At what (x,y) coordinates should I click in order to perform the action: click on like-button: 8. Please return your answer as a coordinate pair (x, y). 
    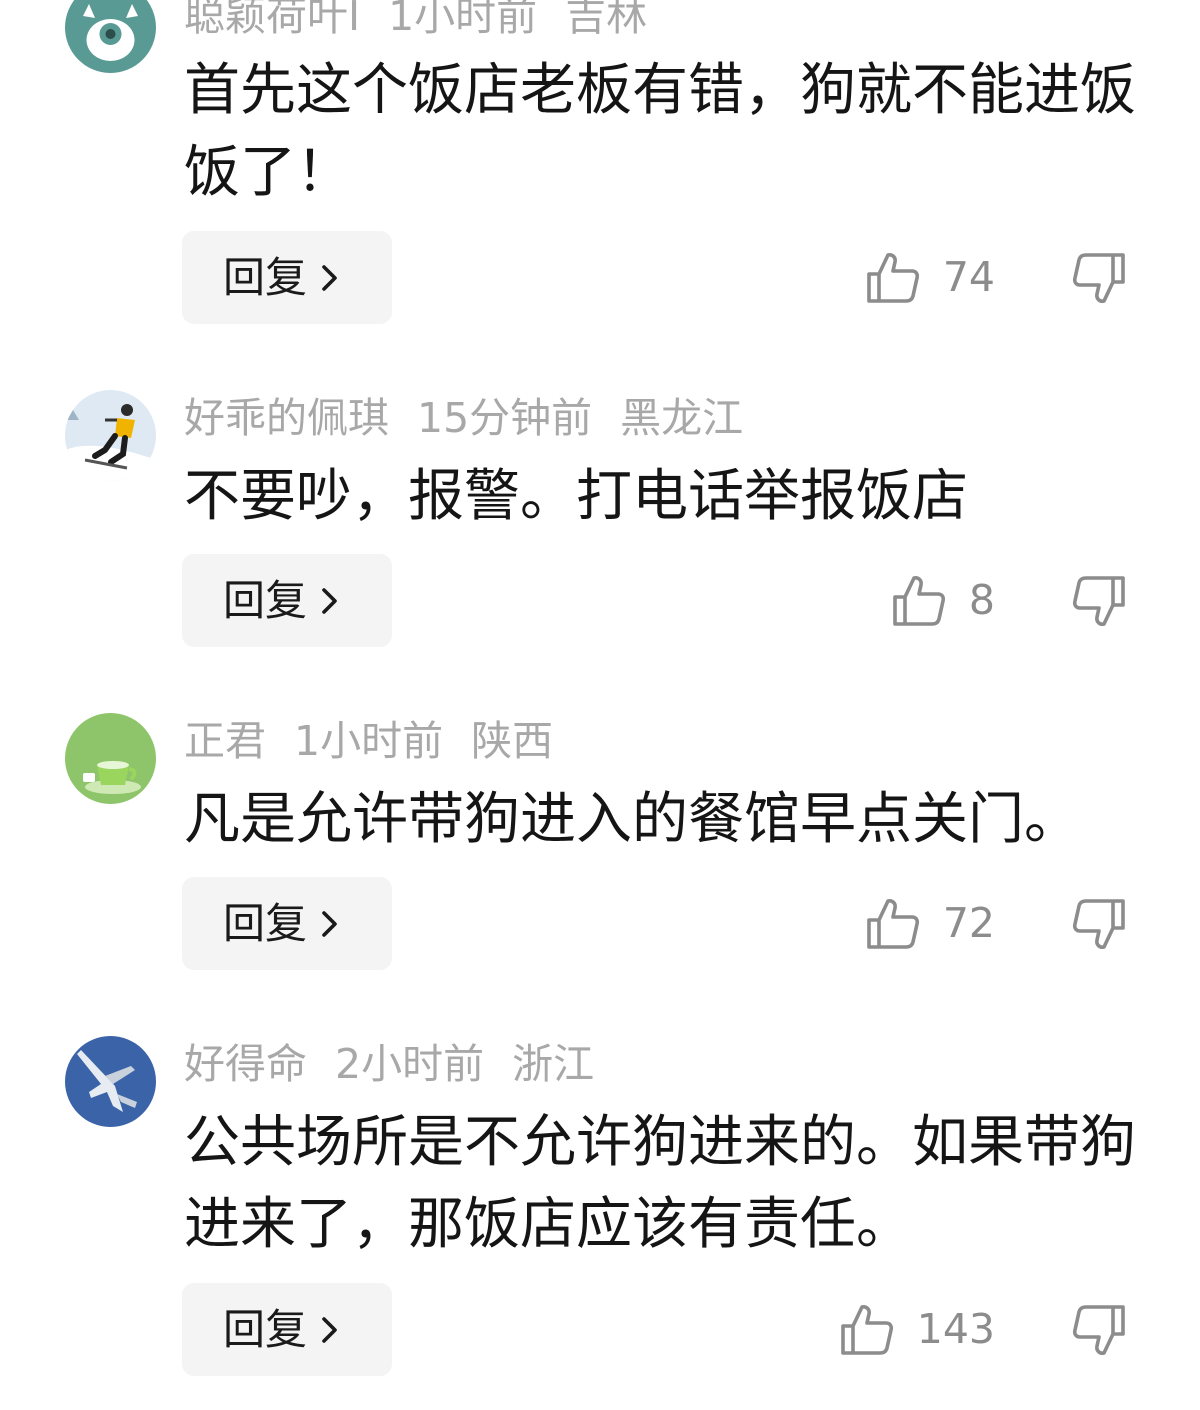
    Looking at the image, I should click on (943, 600).